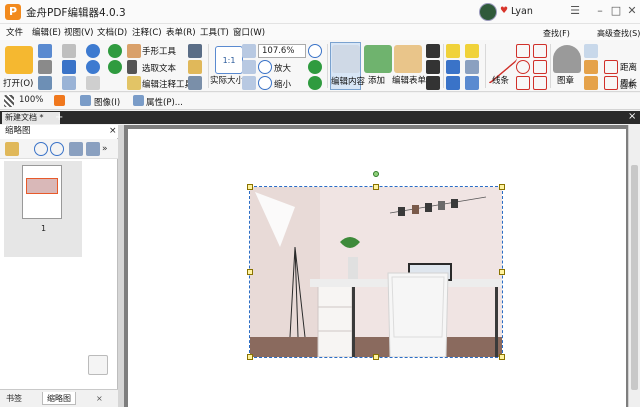 Image resolution: width=640 pixels, height=407 pixels. I want to click on close-button: ✕, so click(631, 11).